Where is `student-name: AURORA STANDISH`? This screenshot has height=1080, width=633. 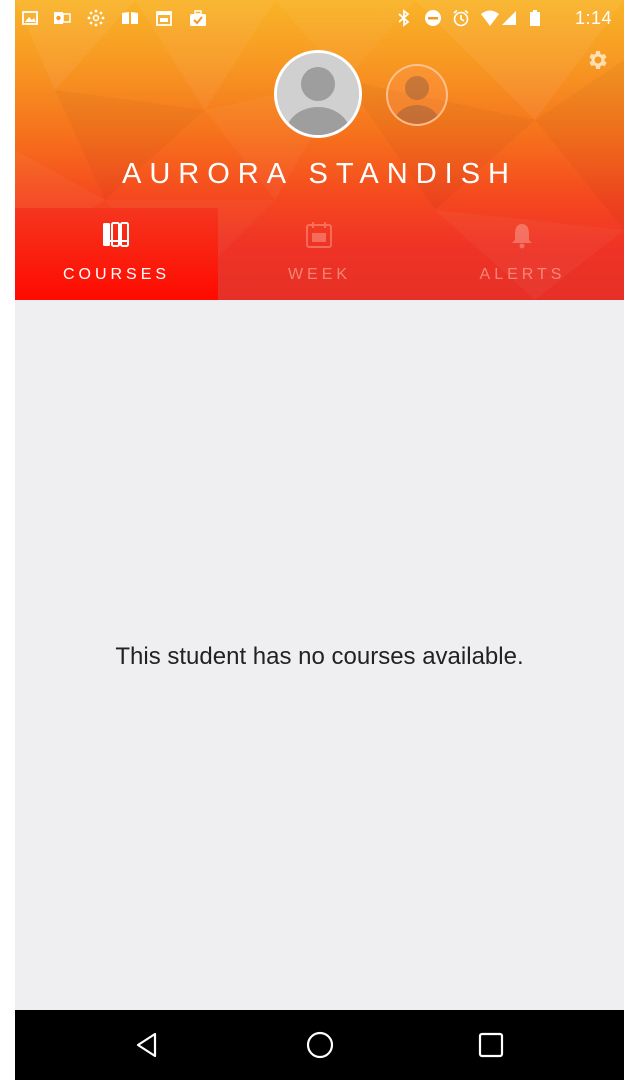
student-name: AURORA STANDISH is located at coordinates (319, 174).